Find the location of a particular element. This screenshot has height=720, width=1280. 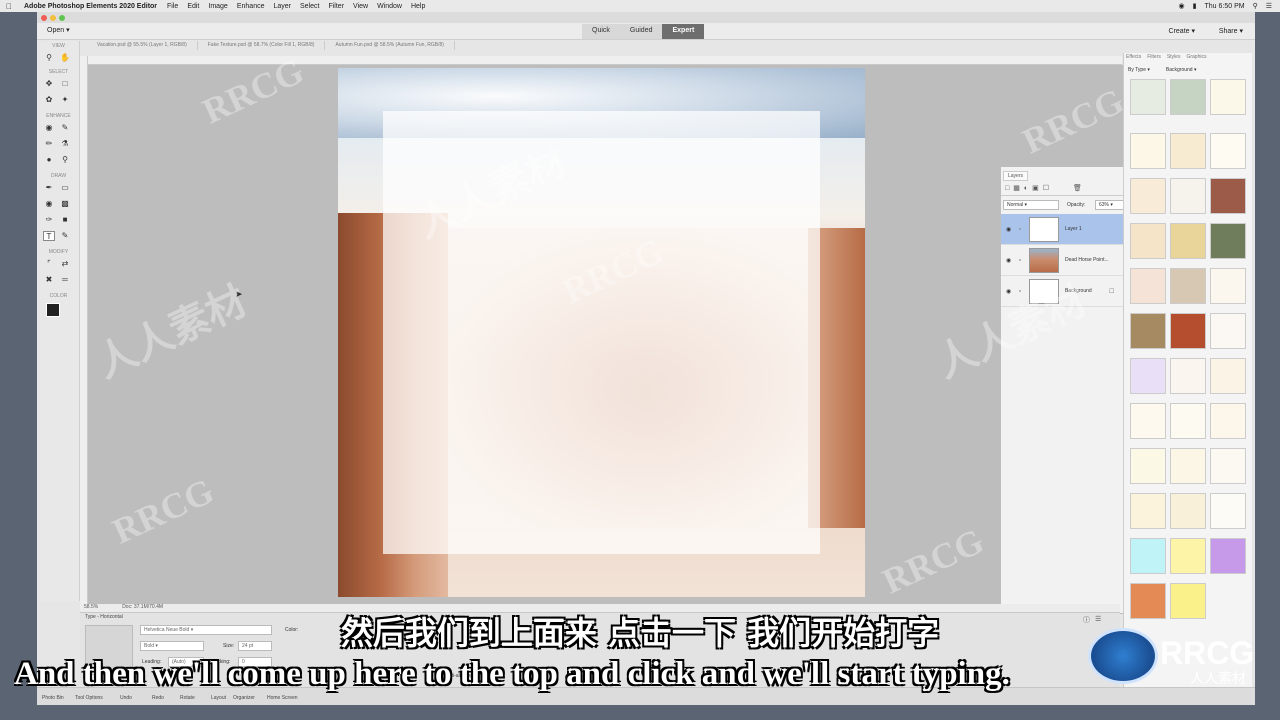

home-screen-button: Home Screen is located at coordinates (282, 698).